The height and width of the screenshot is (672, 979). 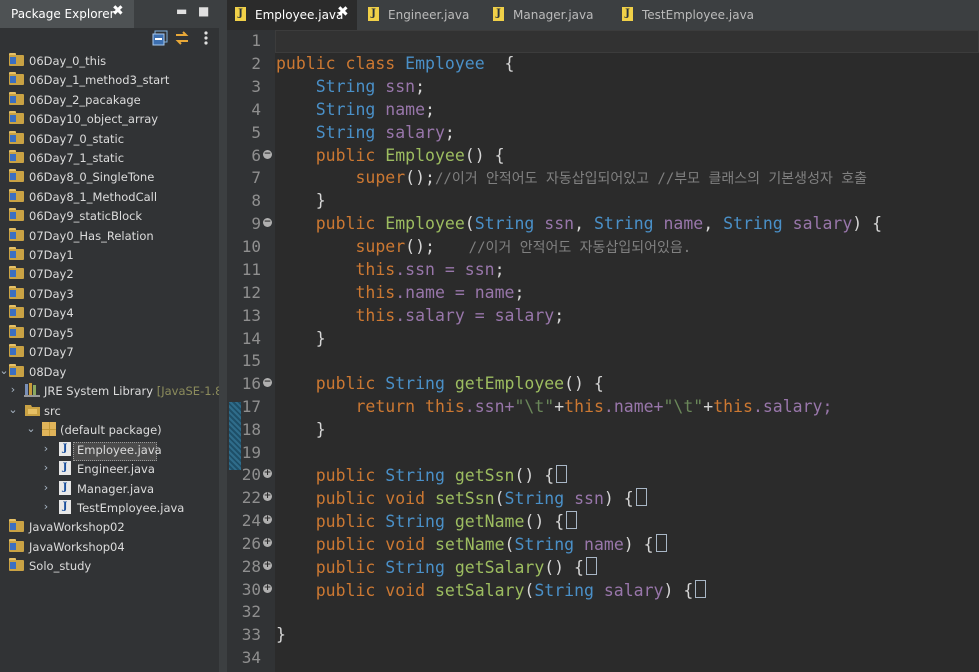 I want to click on tree-item-label: 07Day3, so click(x=51, y=294).